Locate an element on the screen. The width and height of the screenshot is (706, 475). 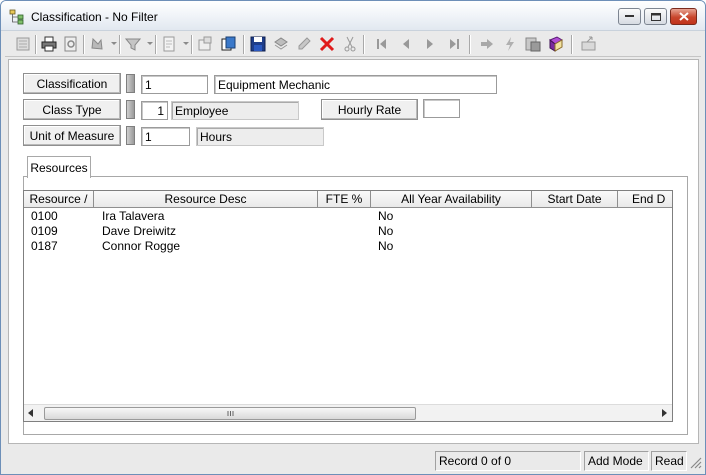
save-icon is located at coordinates (258, 44).